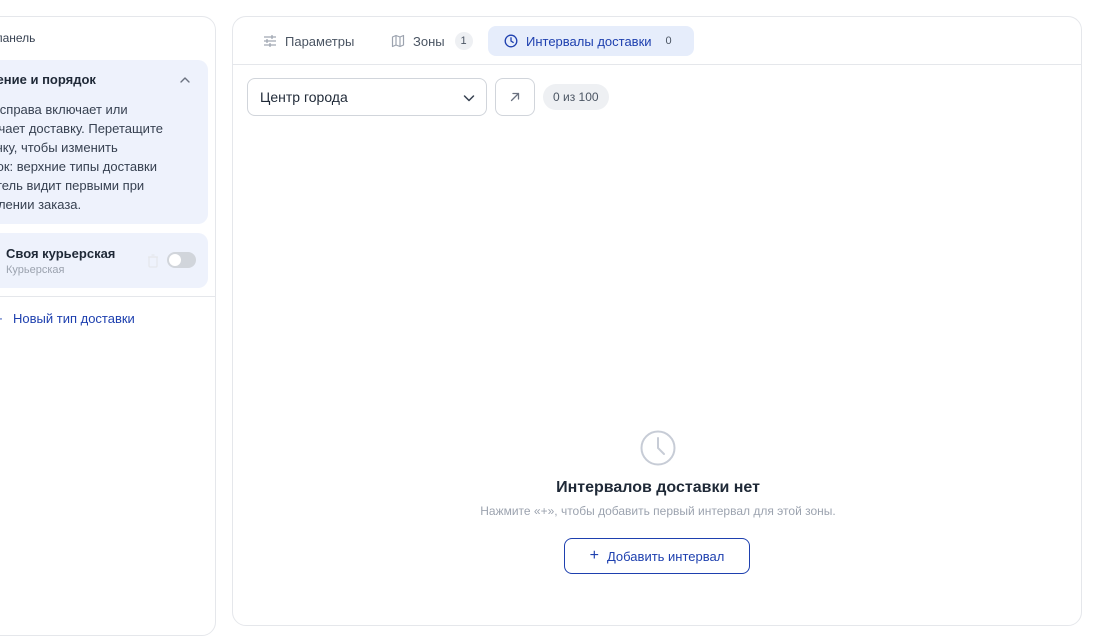  Describe the element at coordinates (367, 97) in the screenshot. I see `zone-select: Центр города` at that location.